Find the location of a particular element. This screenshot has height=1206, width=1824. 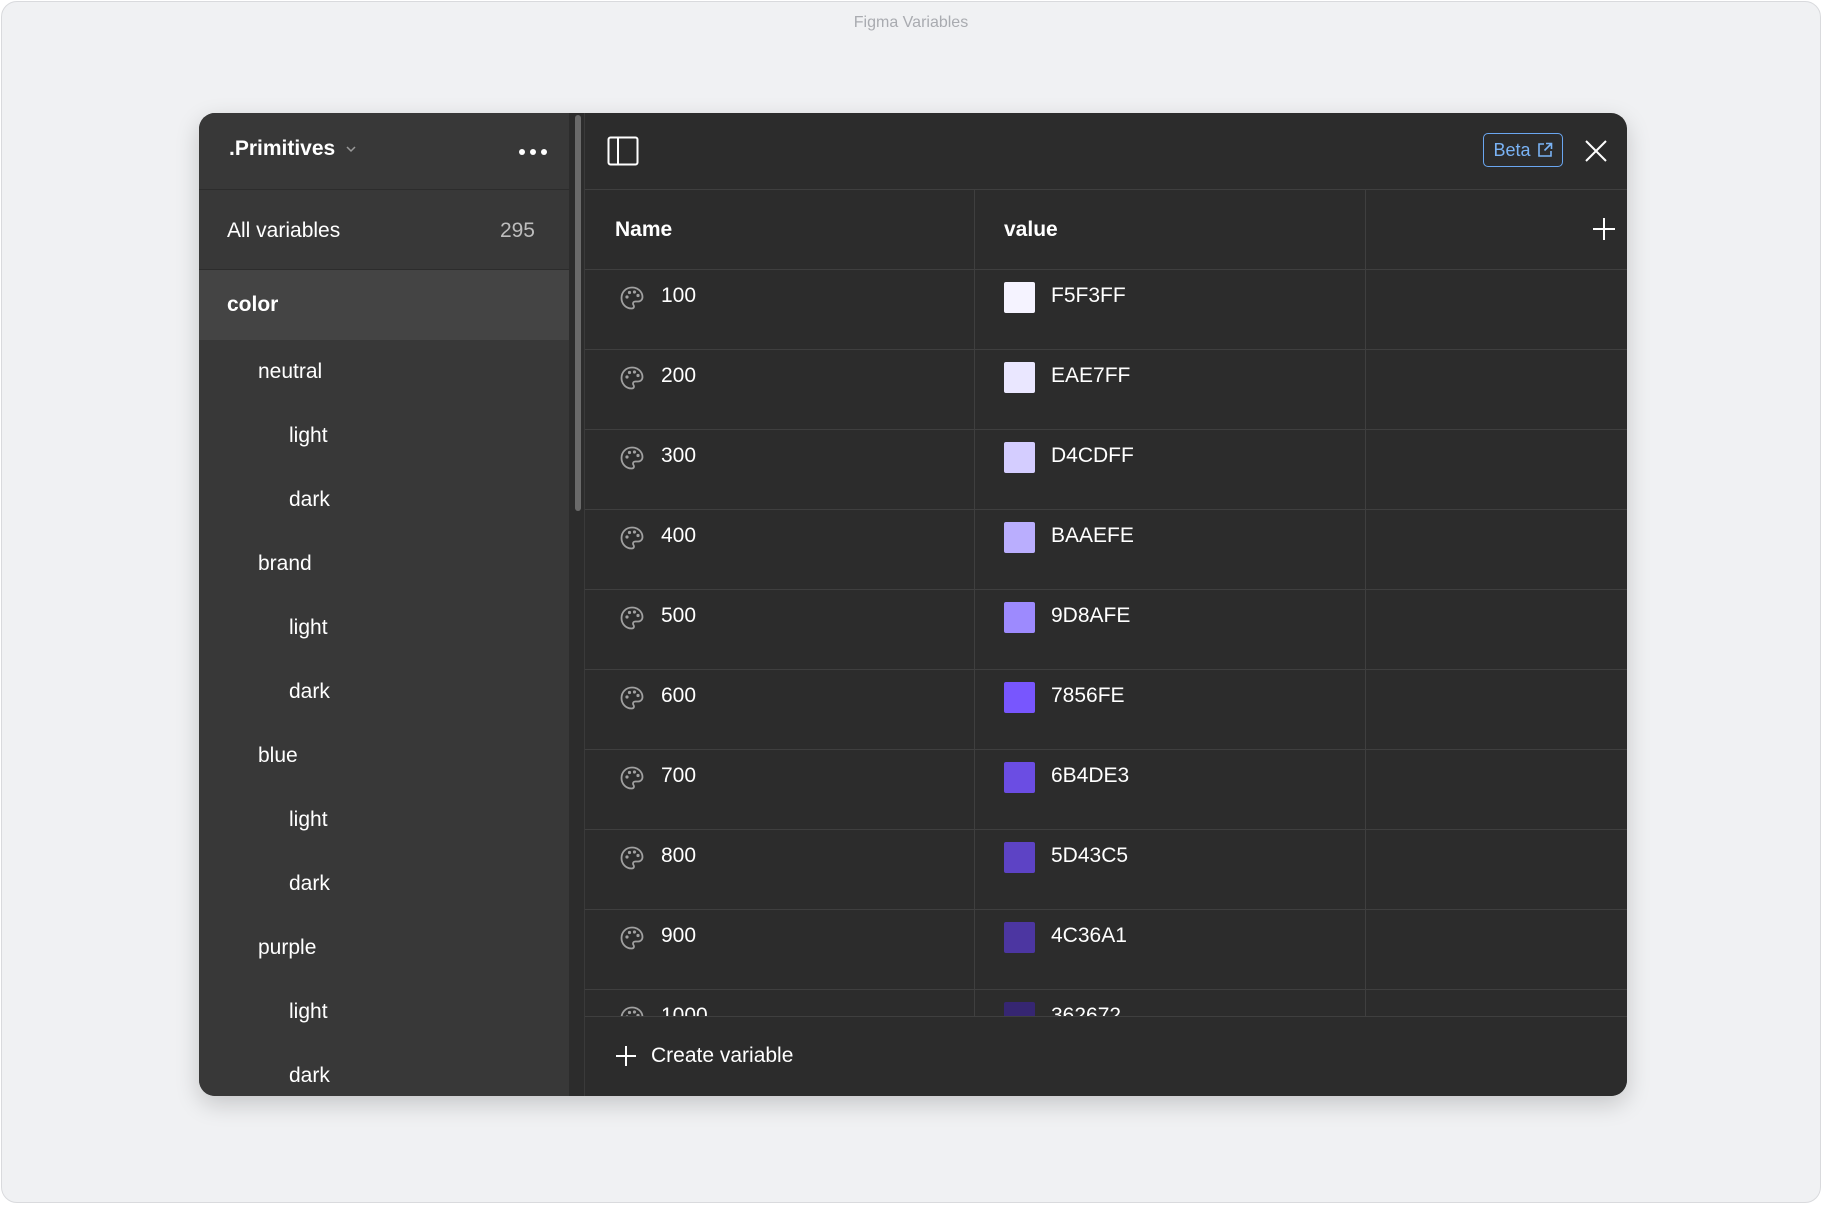

variable-value: D4CDFF is located at coordinates (1092, 456).